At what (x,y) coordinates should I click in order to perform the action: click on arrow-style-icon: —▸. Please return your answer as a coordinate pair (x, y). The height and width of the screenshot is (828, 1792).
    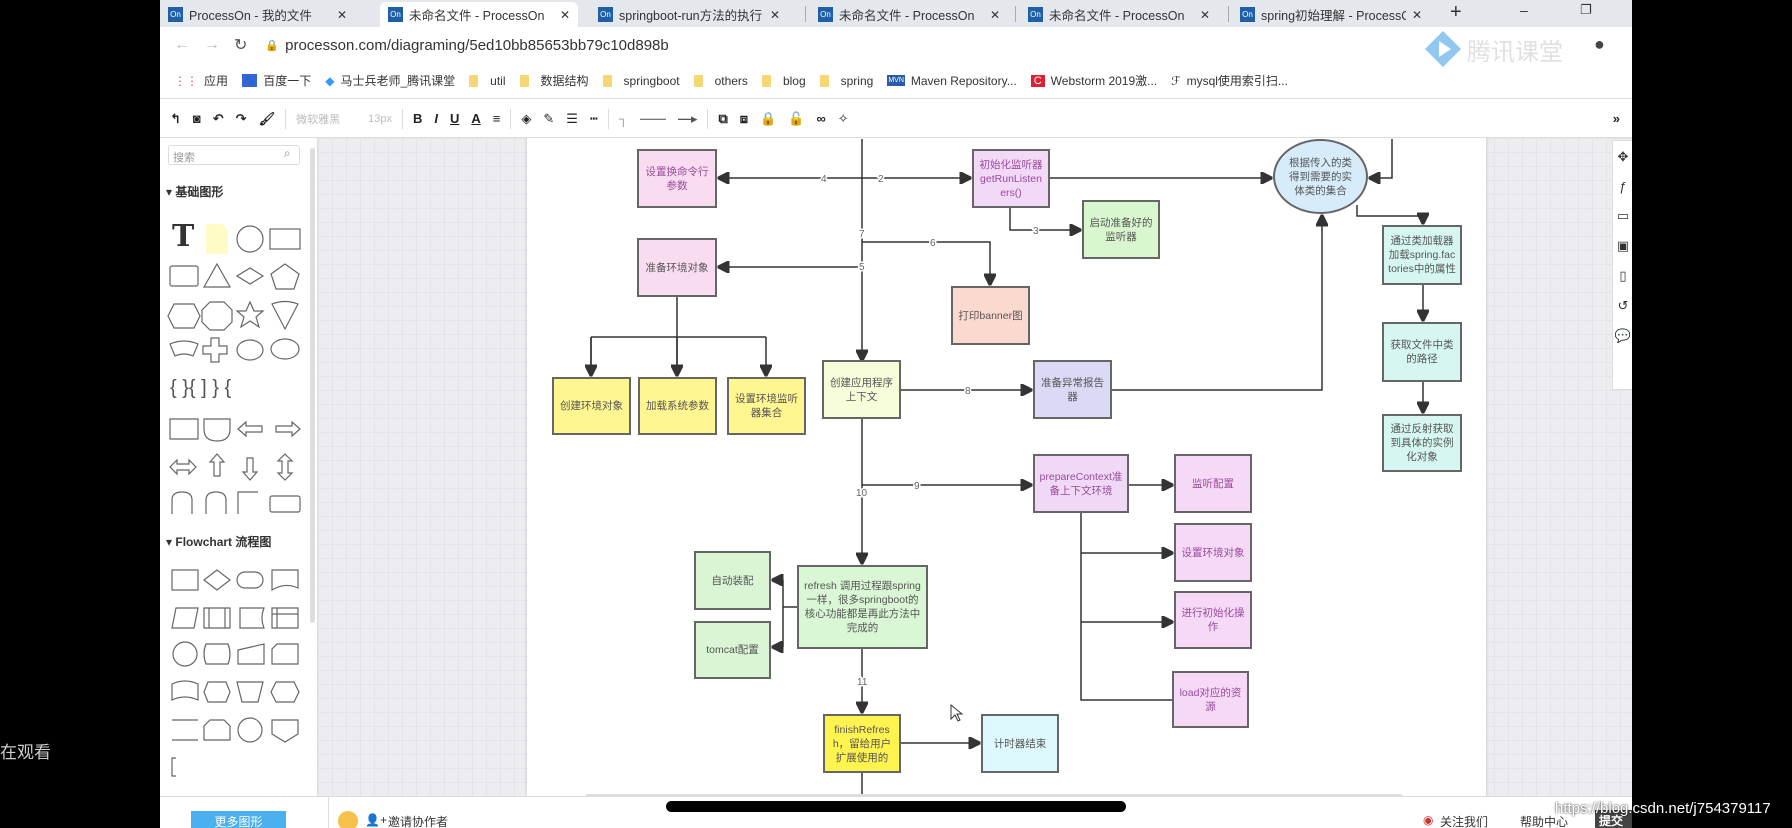
    Looking at the image, I should click on (688, 119).